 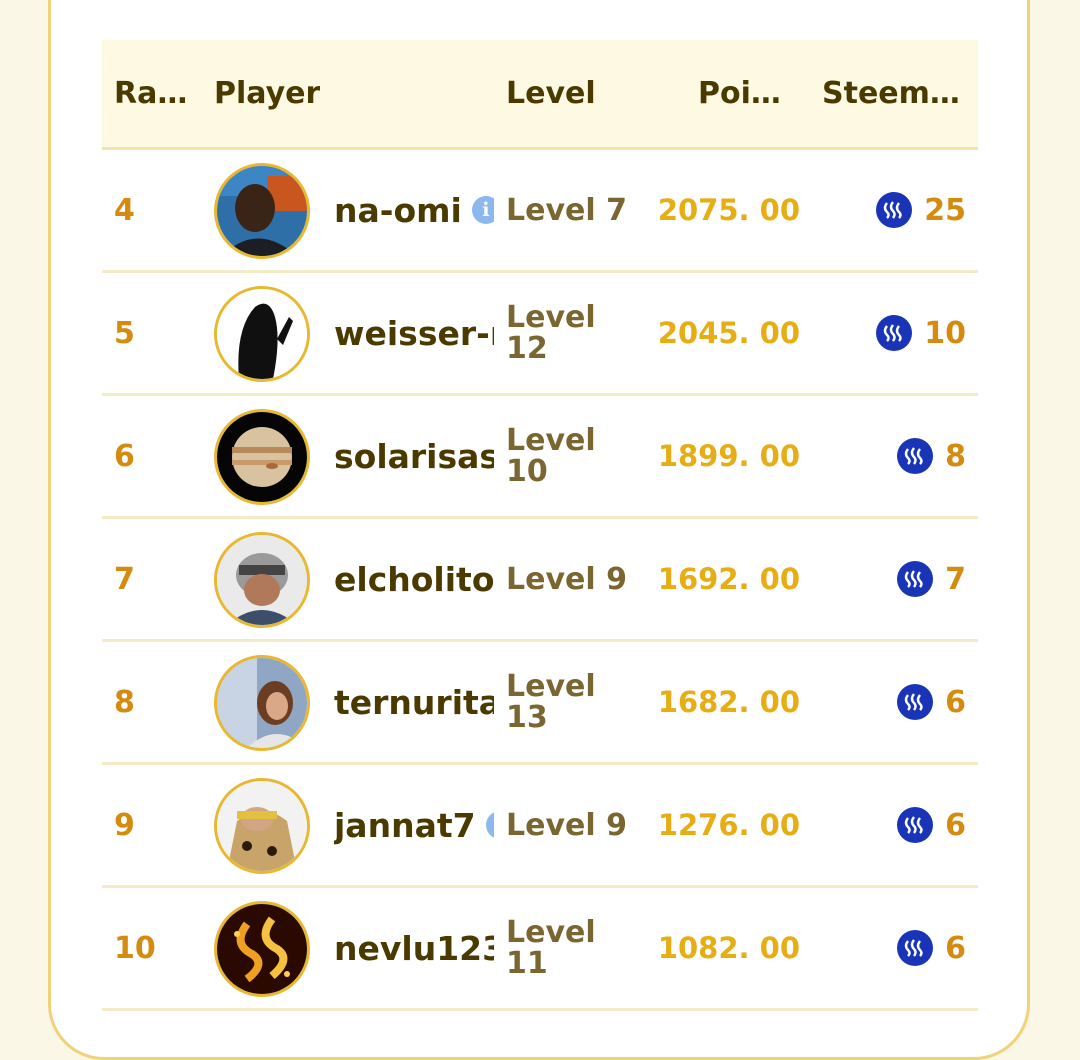 I want to click on table-row: 6 solarisast Level 10 1899. 00 8, so click(x=540, y=457).